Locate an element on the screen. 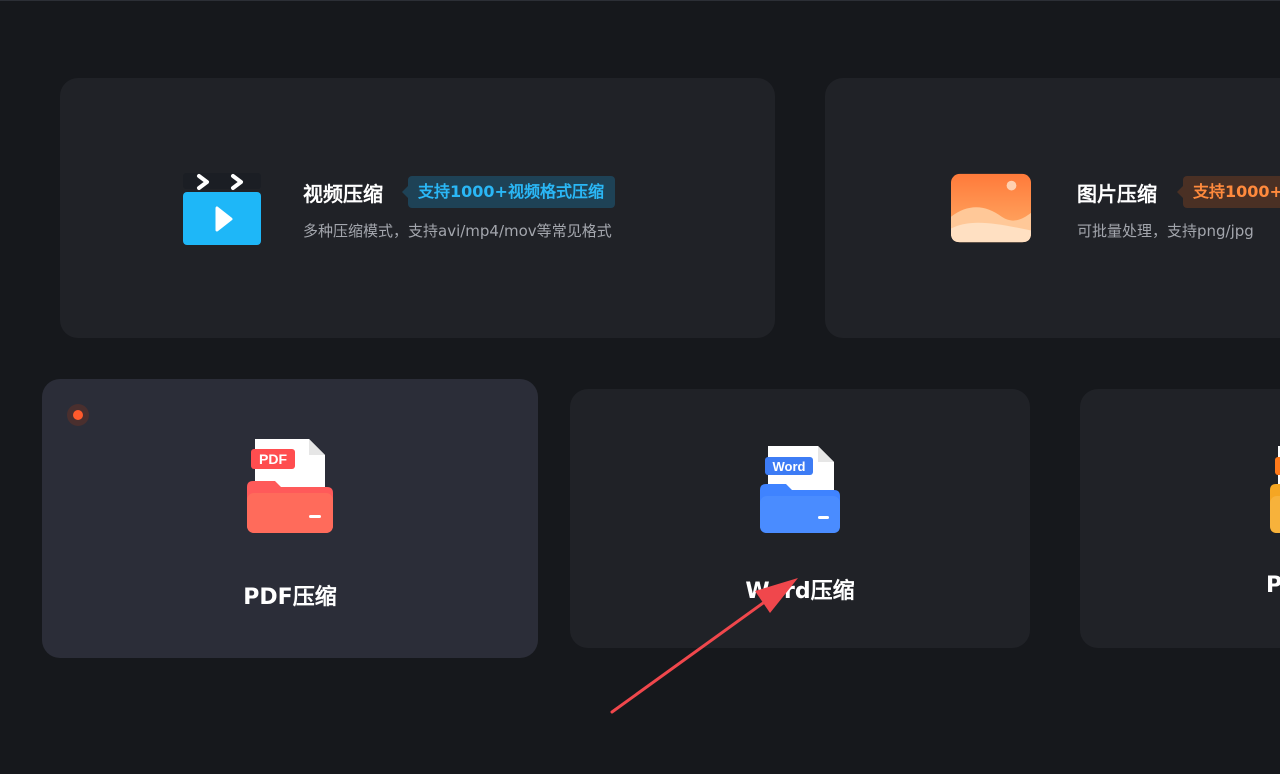 The height and width of the screenshot is (774, 1280). word-badge-text: Word is located at coordinates (789, 466).